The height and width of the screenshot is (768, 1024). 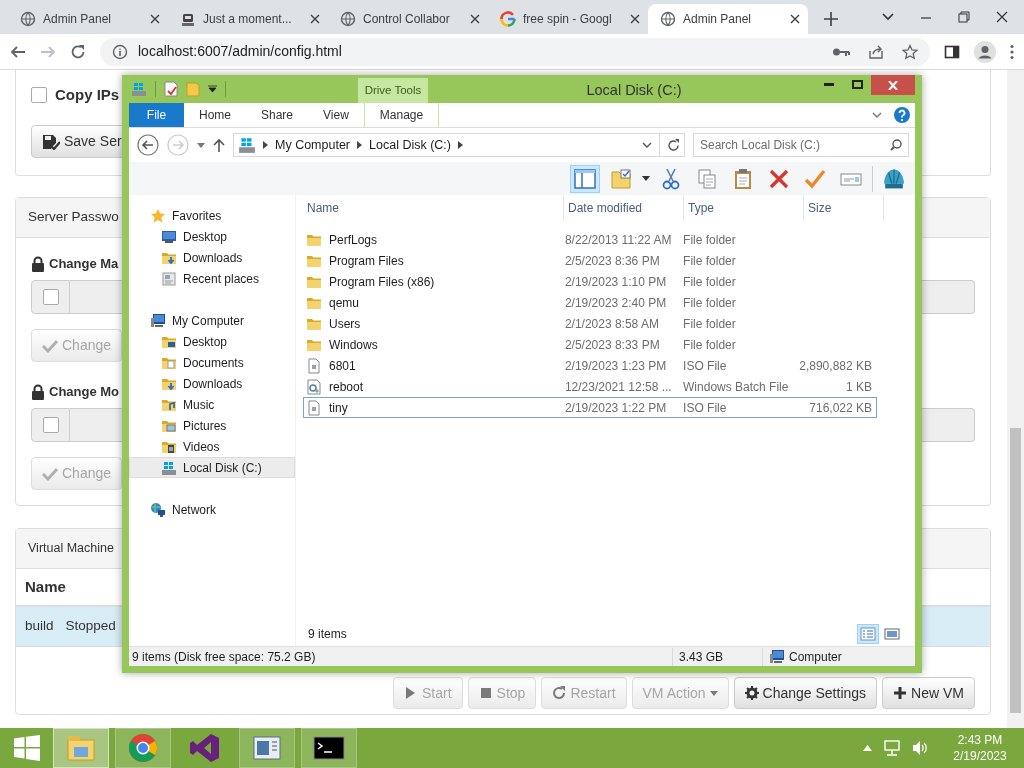 What do you see at coordinates (585, 178) in the screenshot?
I see `toolbar-button` at bounding box center [585, 178].